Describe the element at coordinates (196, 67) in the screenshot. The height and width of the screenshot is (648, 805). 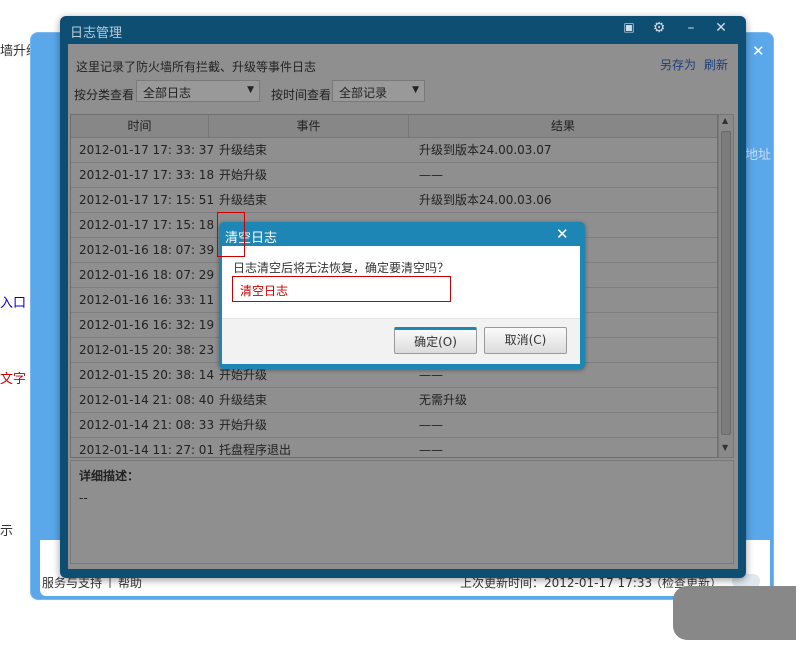
I see `description: 这里记录了防火墙所有拦截、升级等事件日志` at that location.